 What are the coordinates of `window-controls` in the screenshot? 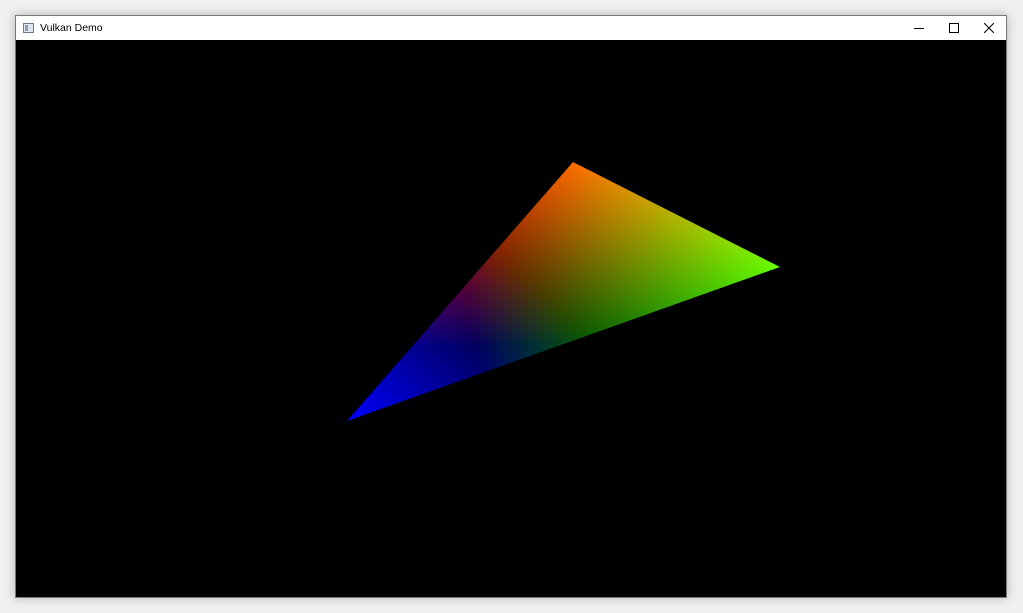 It's located at (953, 28).